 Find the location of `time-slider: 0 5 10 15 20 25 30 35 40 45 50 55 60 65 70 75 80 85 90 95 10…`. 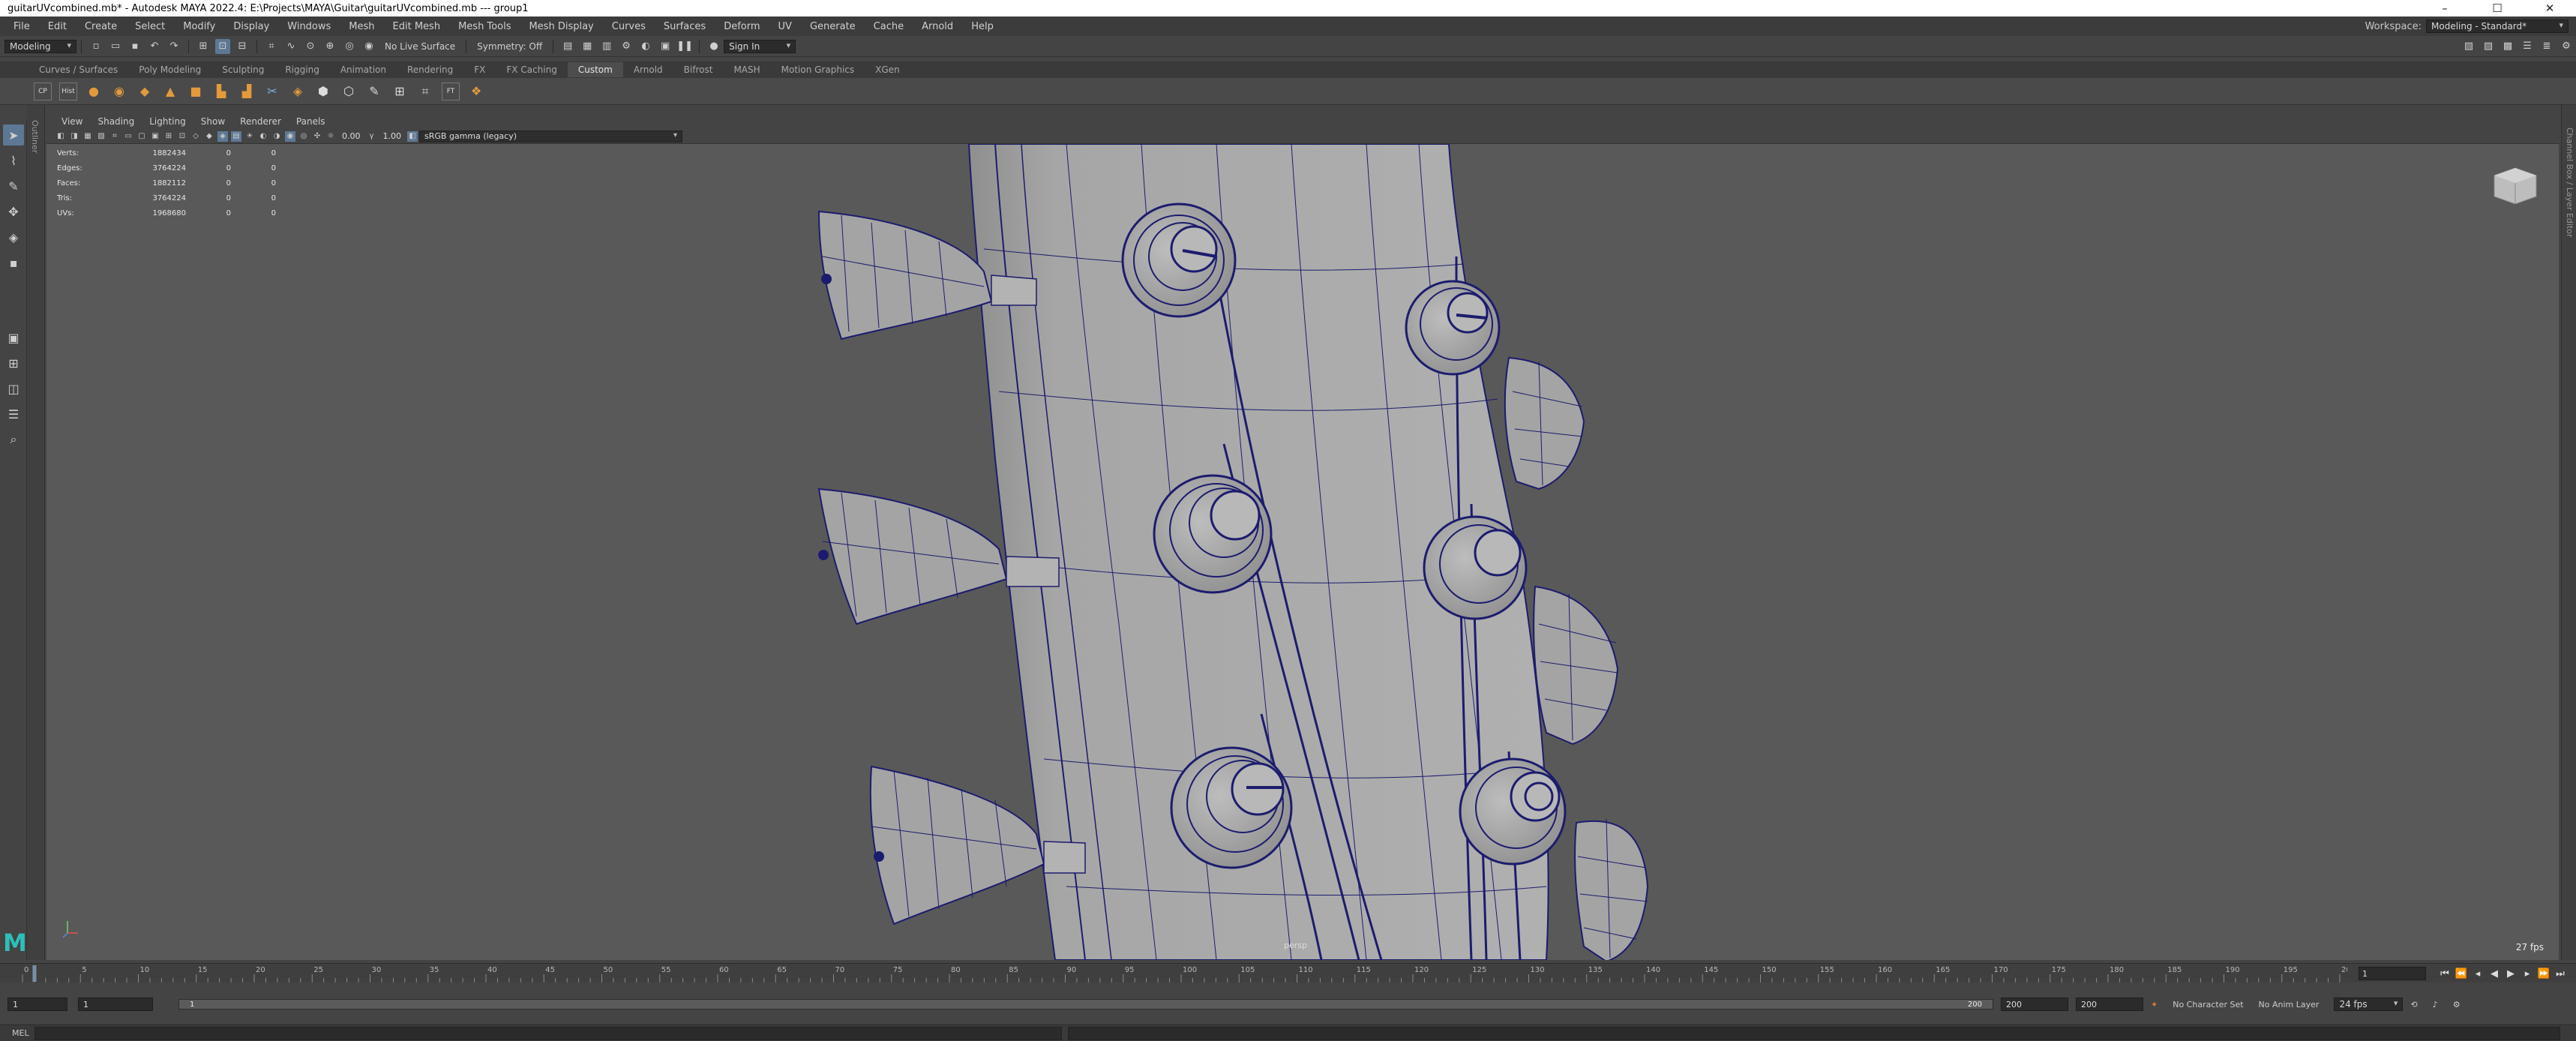

time-slider: 0 5 10 15 20 25 30 35 40 45 50 55 60 65 70 75 80 85 90 95 10… is located at coordinates (1288, 972).